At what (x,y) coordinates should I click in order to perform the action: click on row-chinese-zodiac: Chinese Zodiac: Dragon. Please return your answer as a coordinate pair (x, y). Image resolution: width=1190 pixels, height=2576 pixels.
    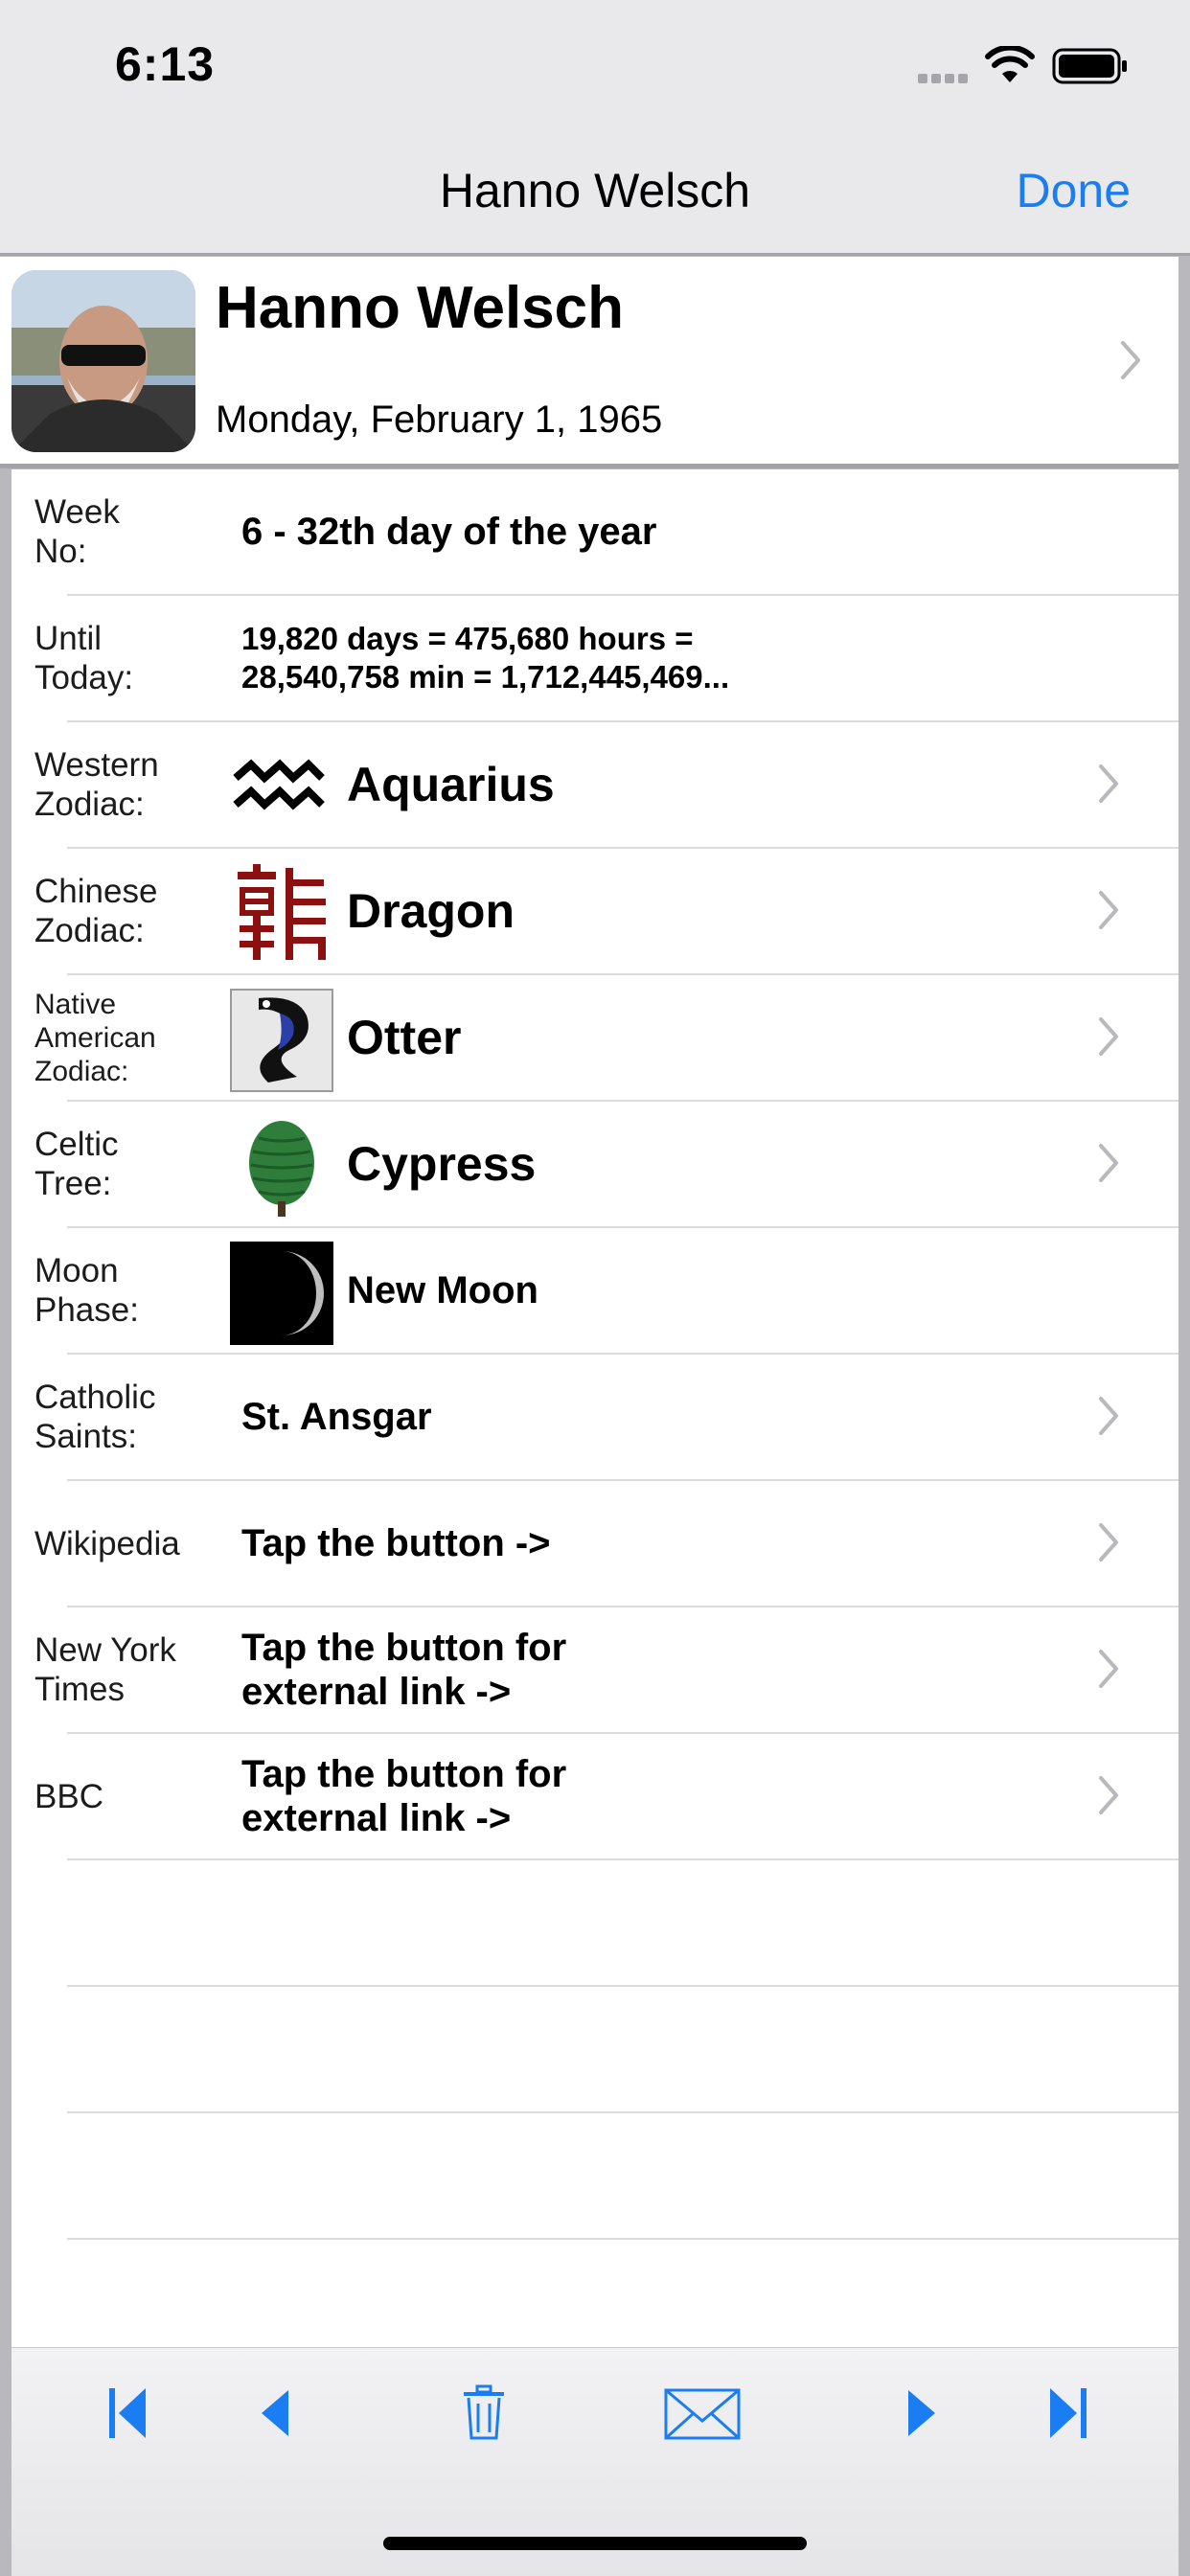
    Looking at the image, I should click on (595, 912).